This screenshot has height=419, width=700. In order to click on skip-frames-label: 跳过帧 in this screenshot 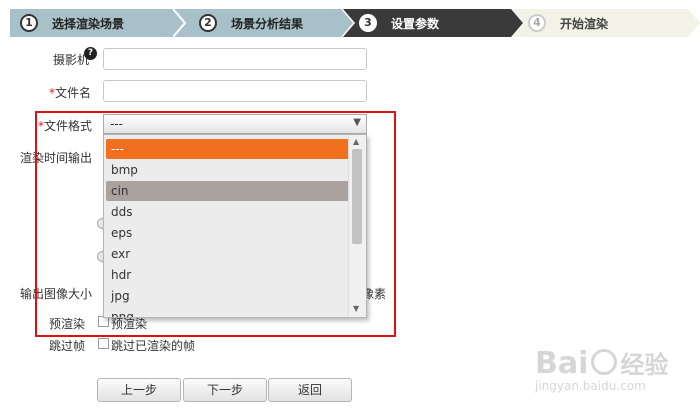, I will do `click(67, 346)`.